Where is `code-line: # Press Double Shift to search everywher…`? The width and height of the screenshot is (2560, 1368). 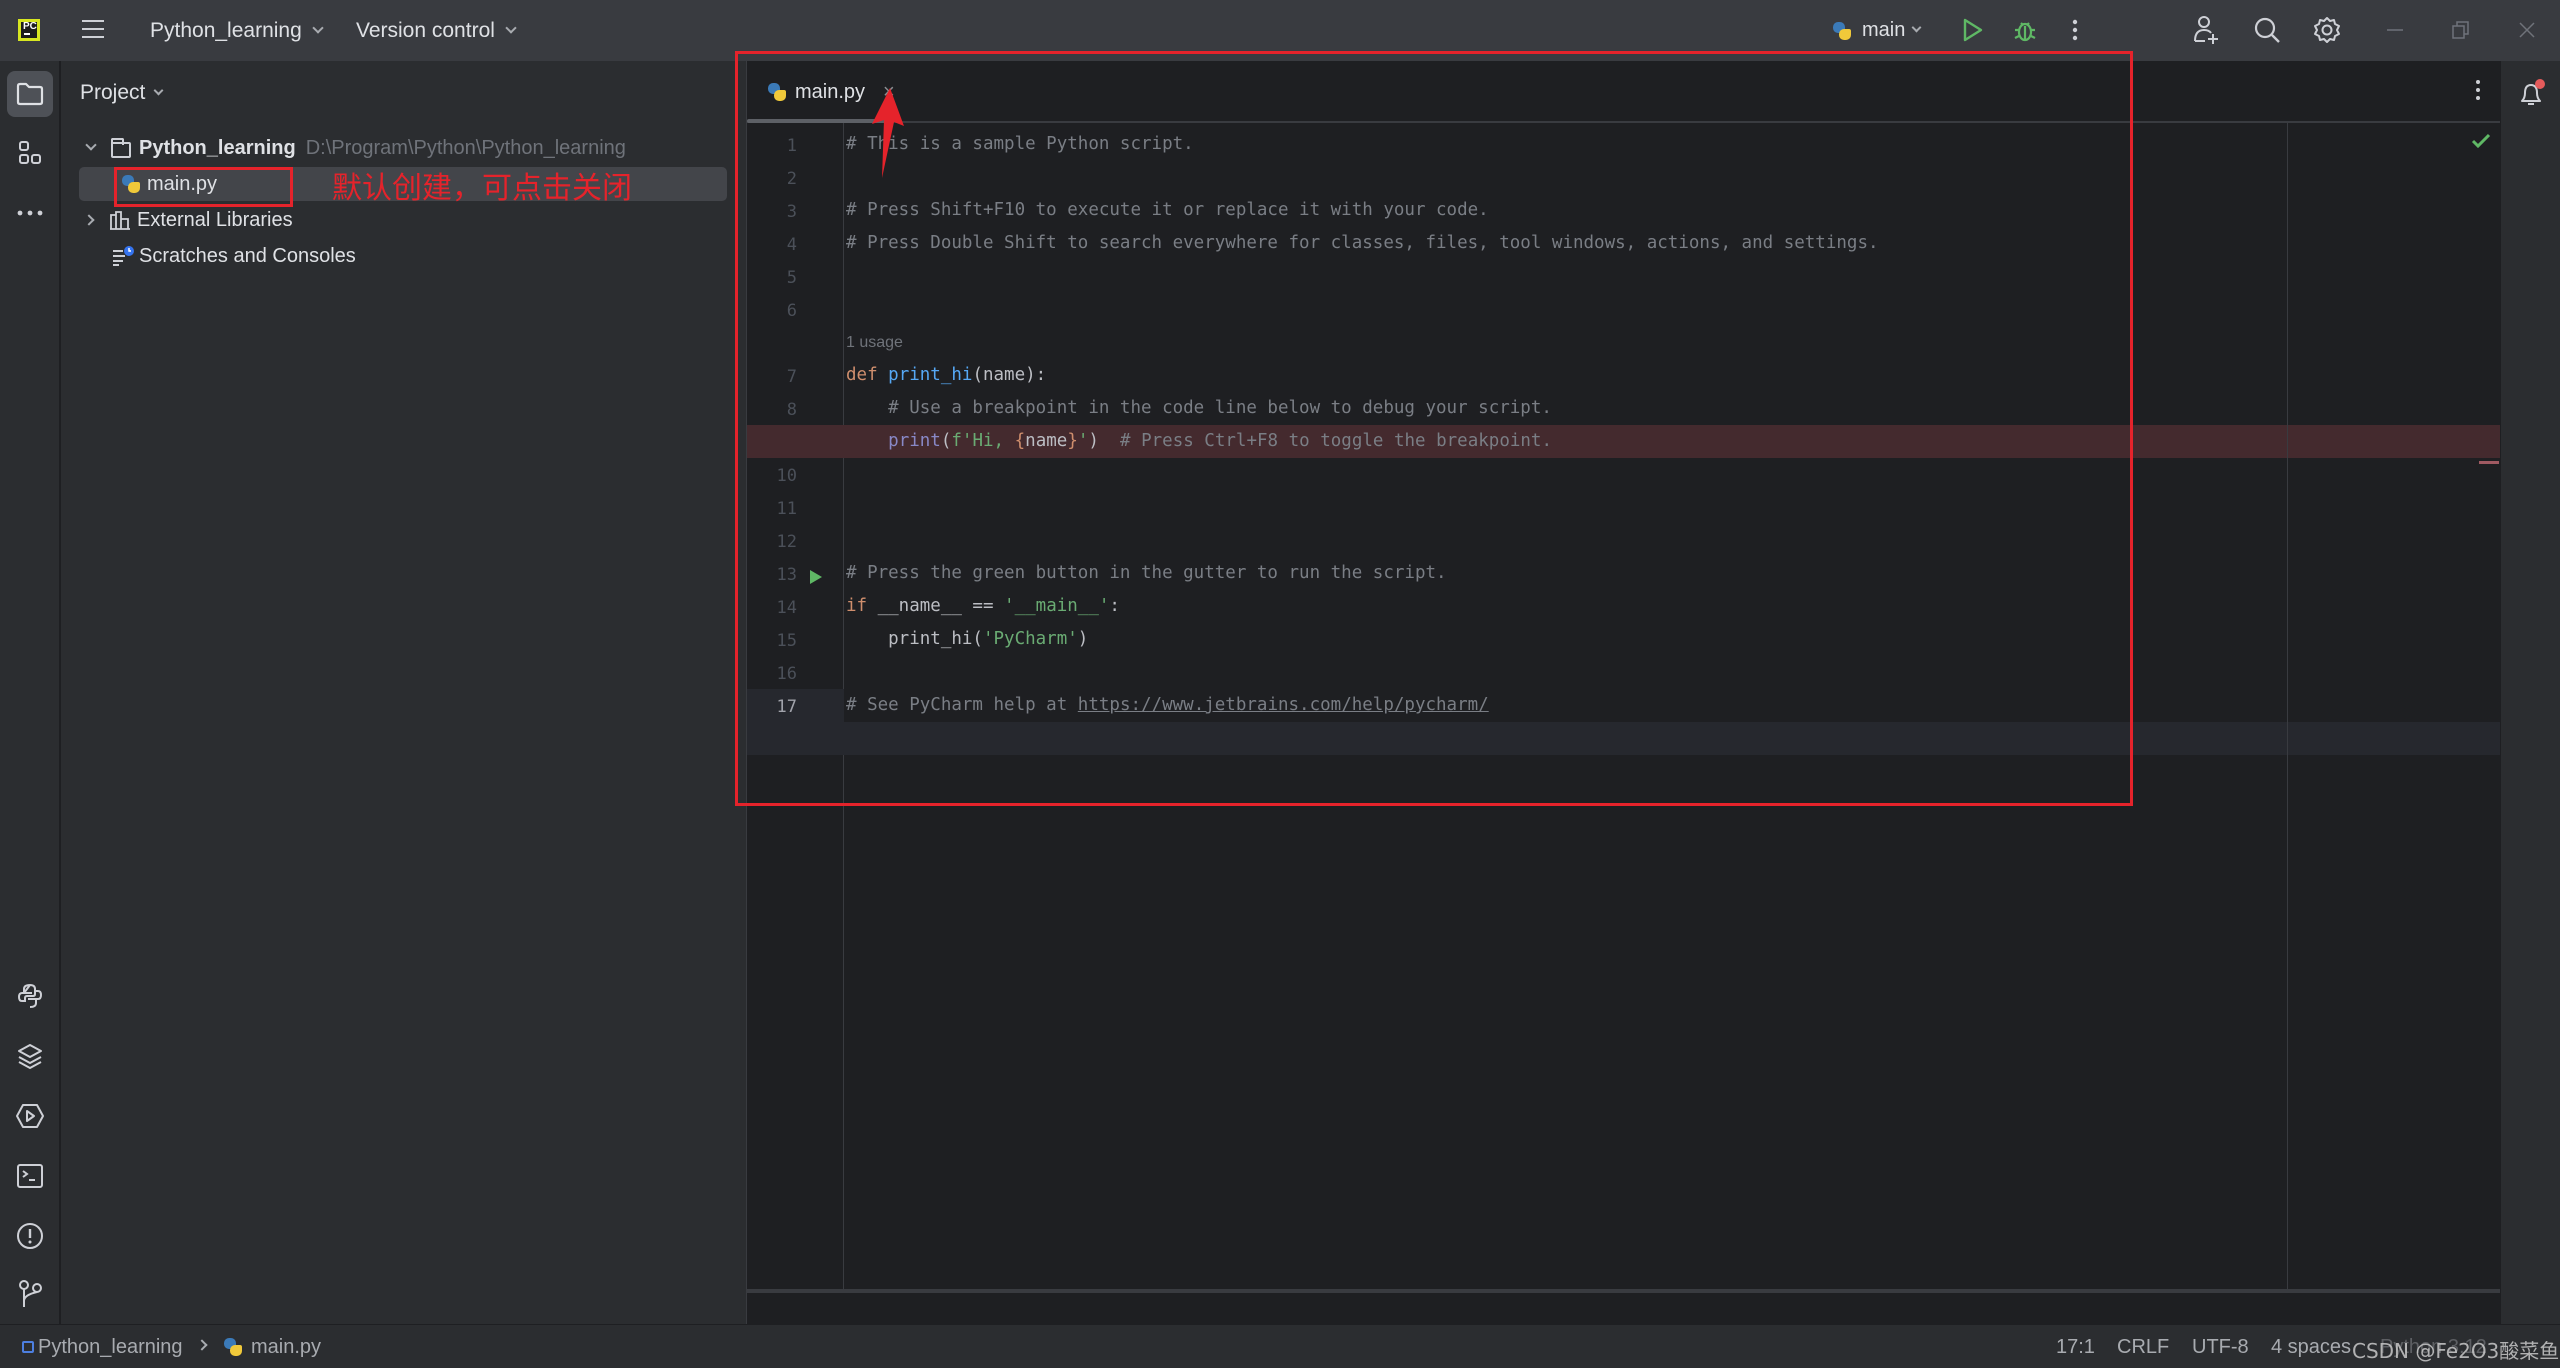
code-line: # Press Double Shift to search everywher… is located at coordinates (1362, 243).